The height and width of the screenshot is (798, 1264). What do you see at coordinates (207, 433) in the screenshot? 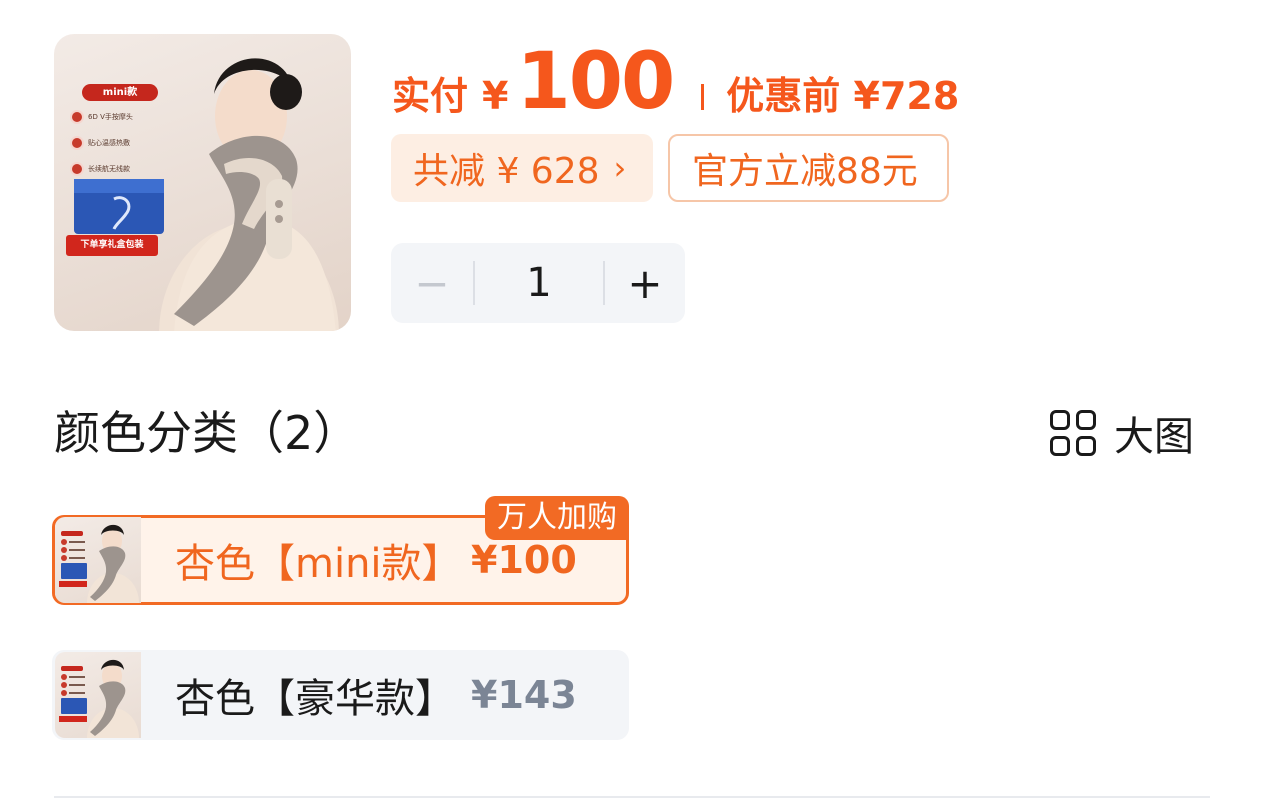
I see `section-title: 颜色分类（2）` at bounding box center [207, 433].